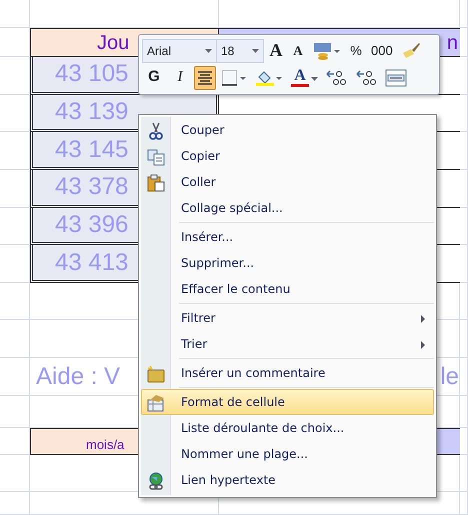 The image size is (468, 515). What do you see at coordinates (156, 481) in the screenshot?
I see `globe-link-icon` at bounding box center [156, 481].